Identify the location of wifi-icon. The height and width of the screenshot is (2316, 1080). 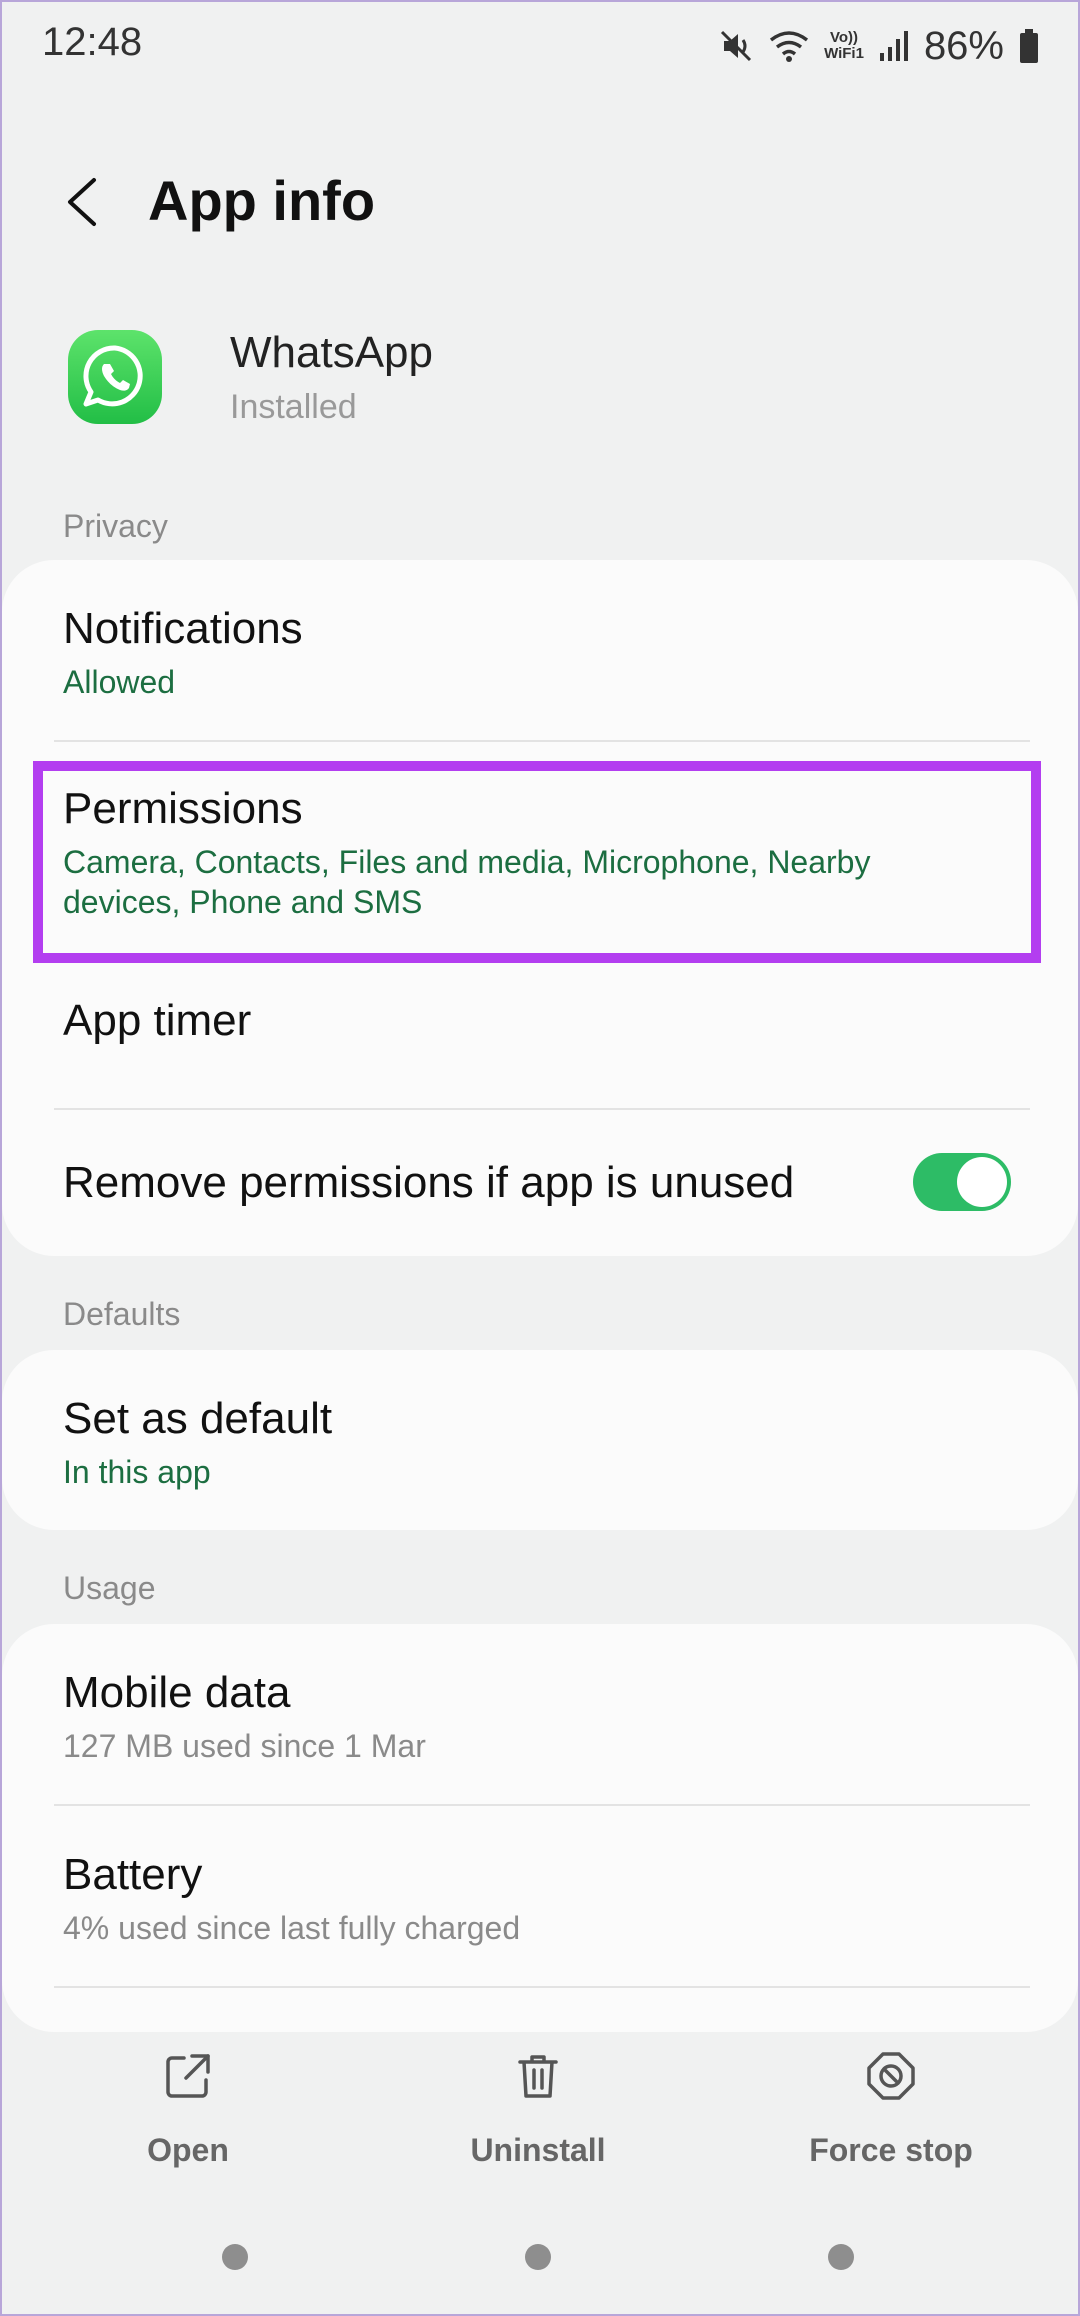
(789, 46).